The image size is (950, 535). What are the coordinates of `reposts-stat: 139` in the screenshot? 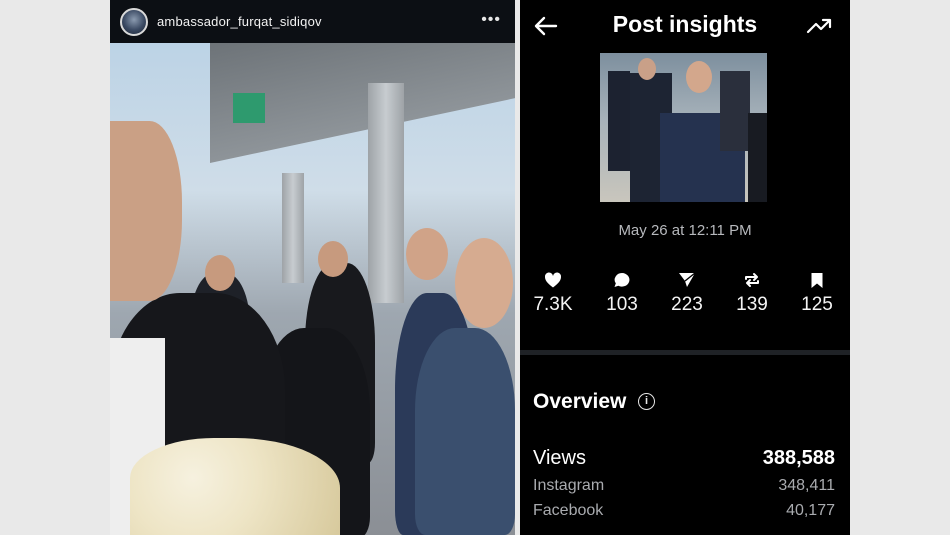 It's located at (752, 294).